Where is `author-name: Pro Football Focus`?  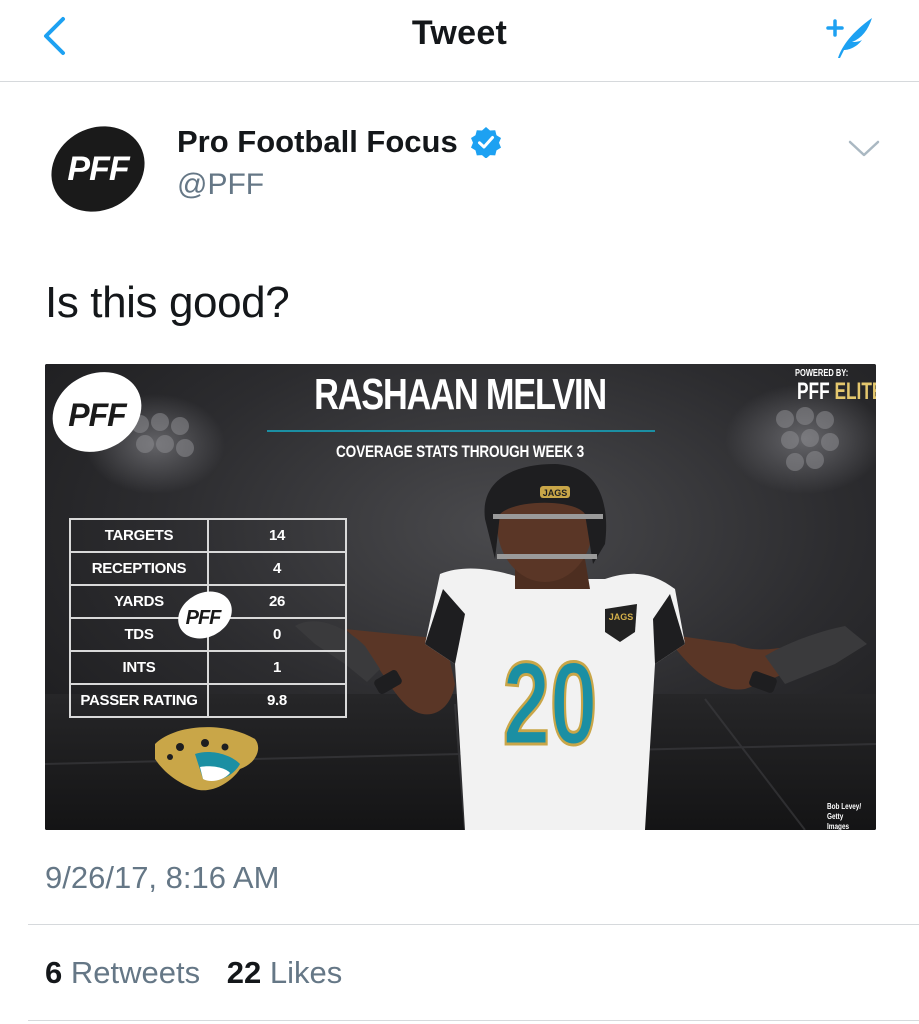 author-name: Pro Football Focus is located at coordinates (317, 142).